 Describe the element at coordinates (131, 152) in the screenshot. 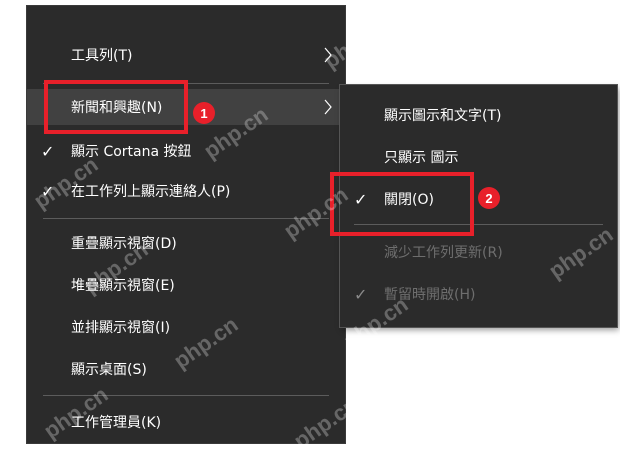

I see `menu-item-label: 顯示 Cortana 按鈕` at that location.